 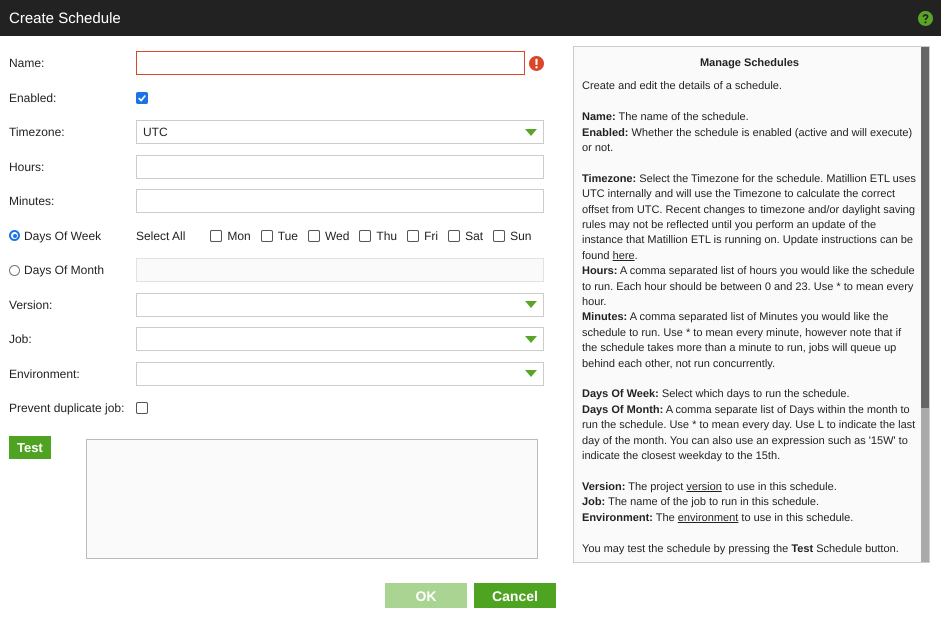 I want to click on day-label: Sat, so click(x=474, y=235).